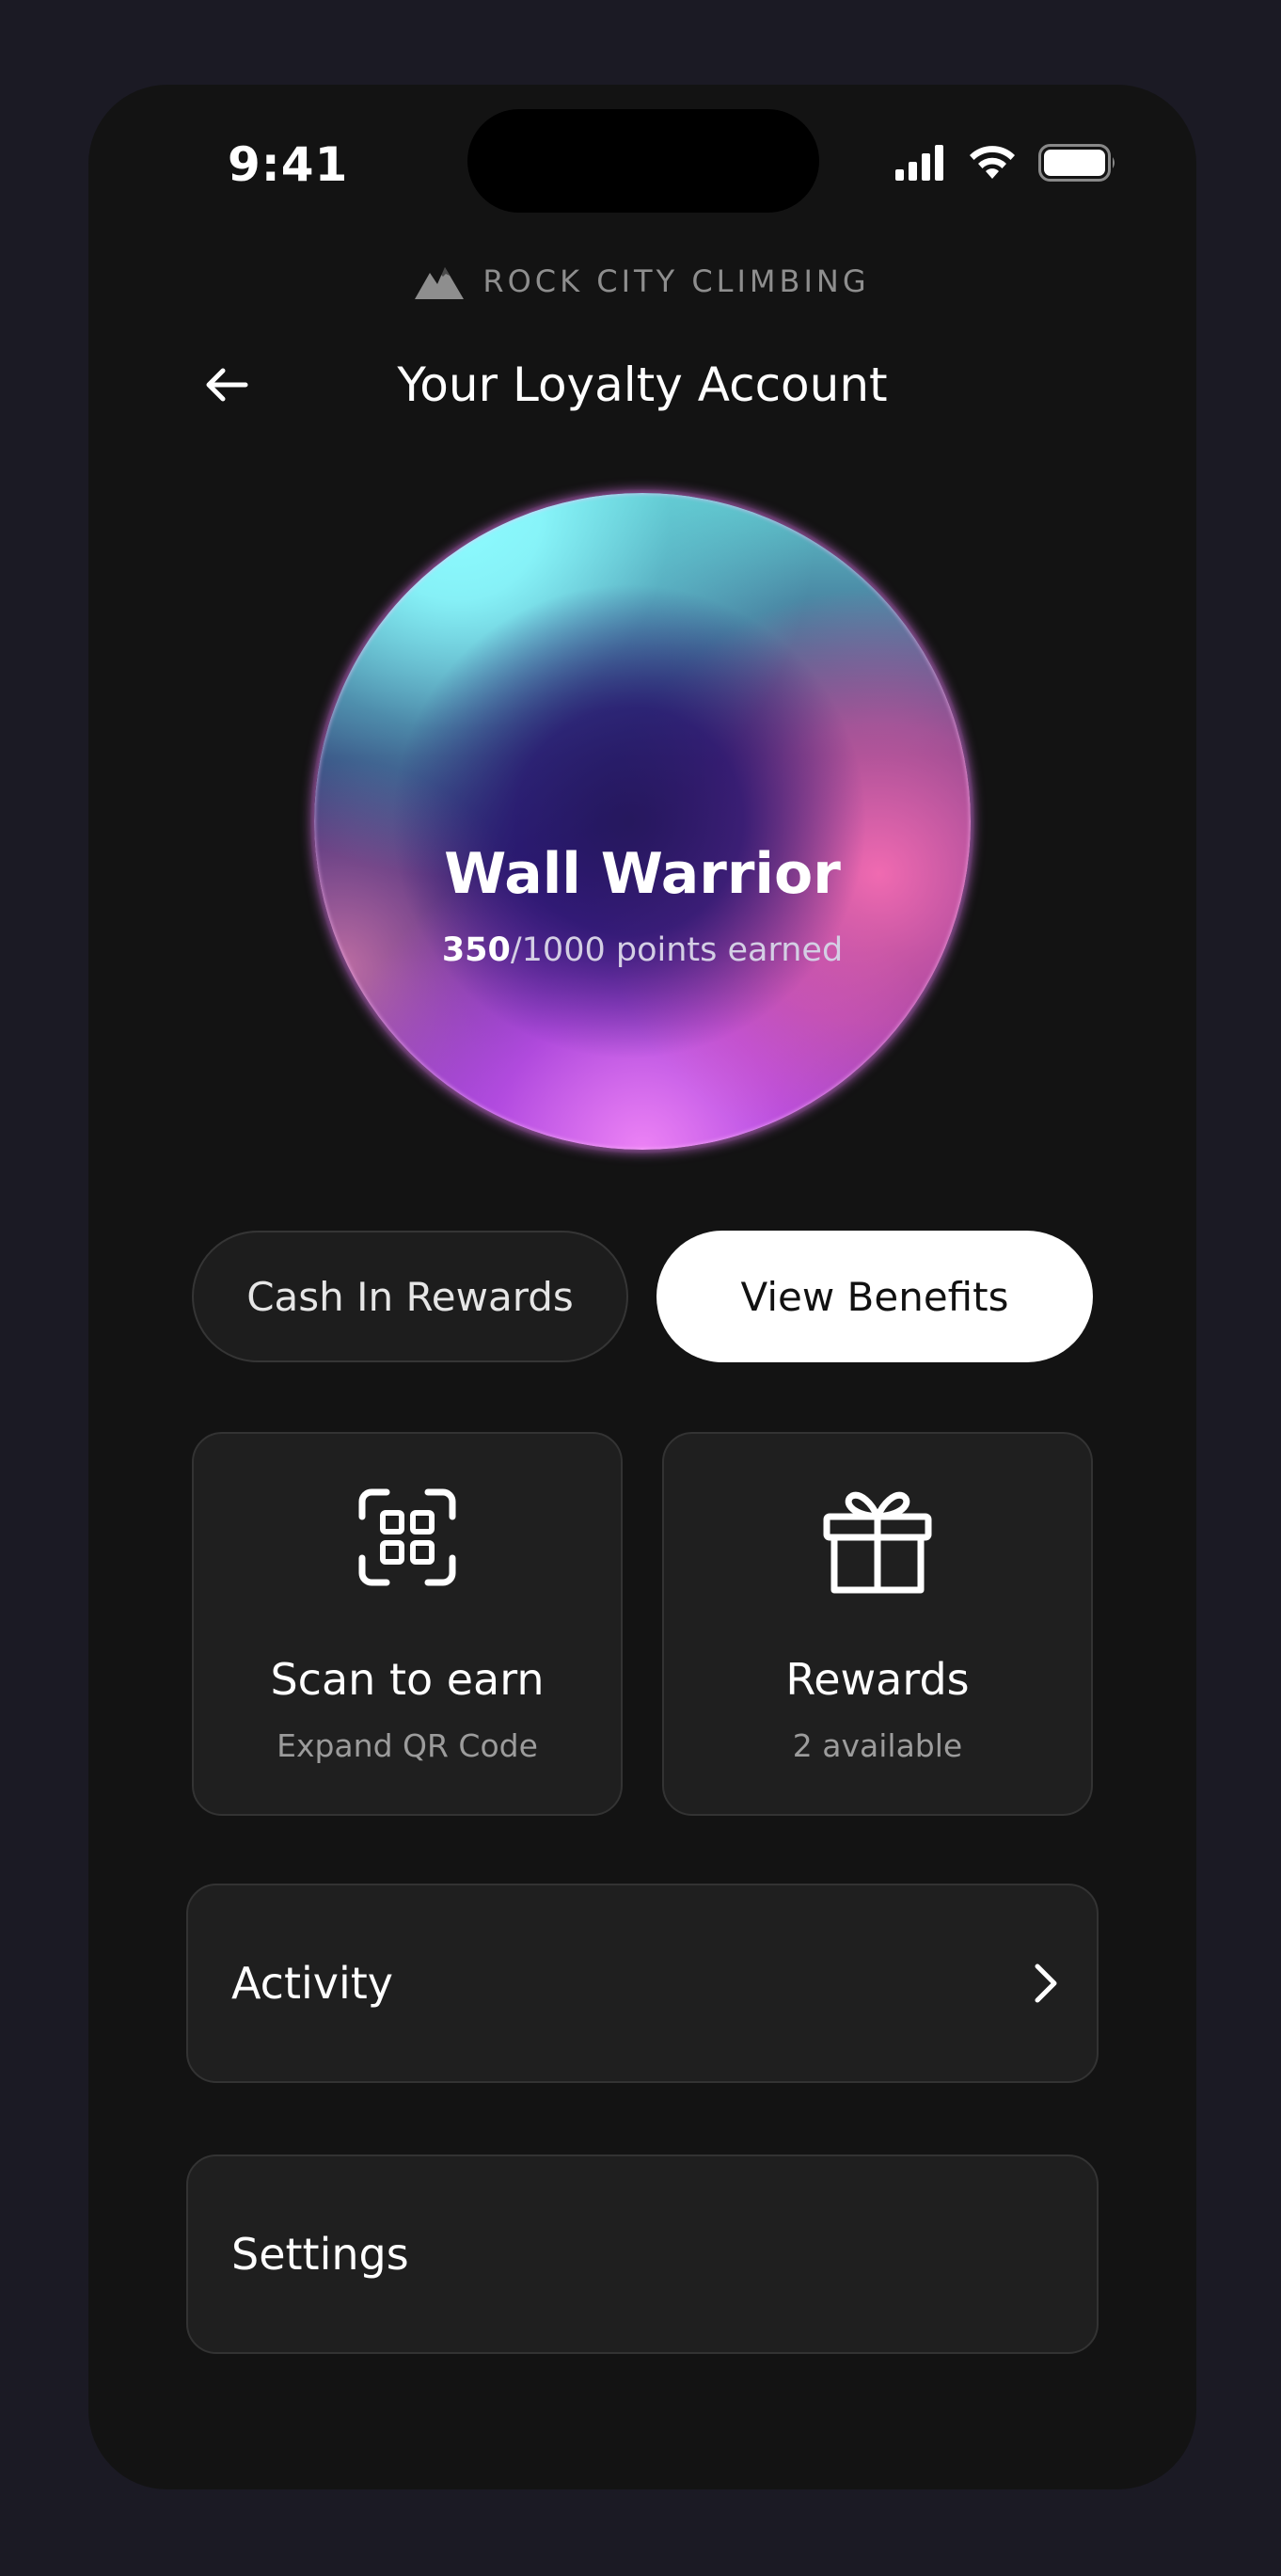 This screenshot has width=1281, height=2576. What do you see at coordinates (407, 1624) in the screenshot?
I see `scan-to-earn-card: Scan to earn Expand QR Code` at bounding box center [407, 1624].